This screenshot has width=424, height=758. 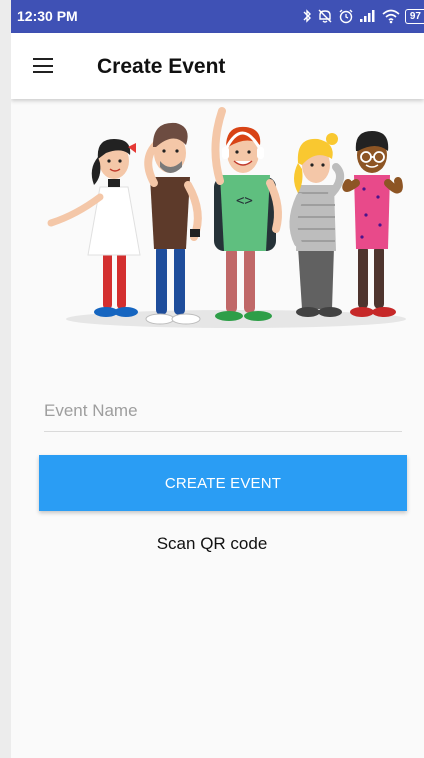 What do you see at coordinates (217, 544) in the screenshot?
I see `scan-qr-code-link: Scan QR code` at bounding box center [217, 544].